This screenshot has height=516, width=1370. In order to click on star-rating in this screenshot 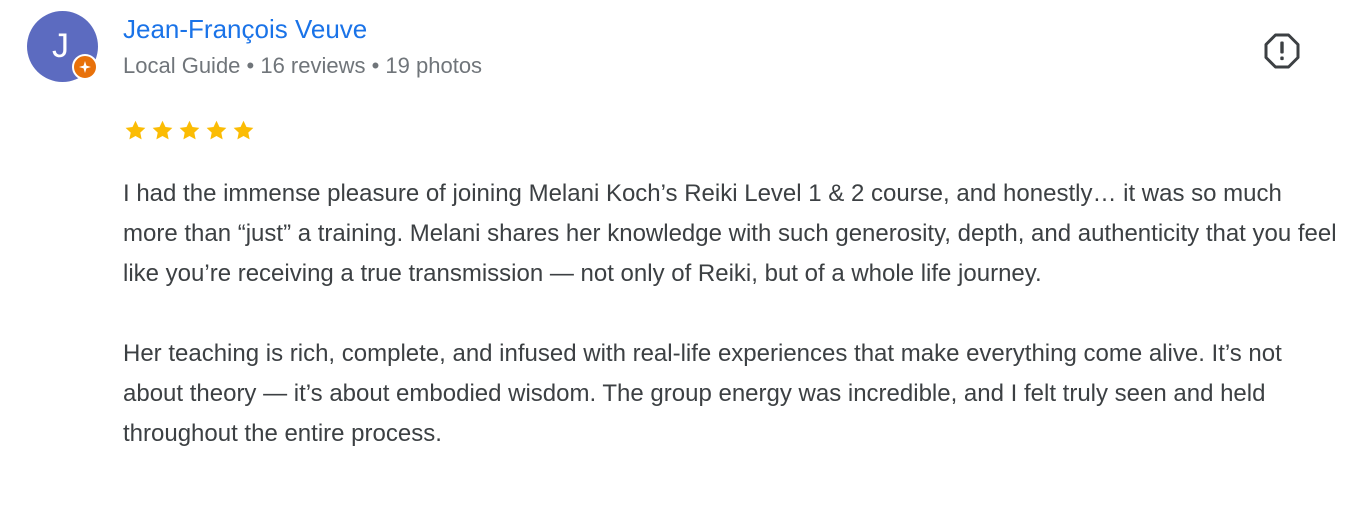, I will do `click(189, 130)`.